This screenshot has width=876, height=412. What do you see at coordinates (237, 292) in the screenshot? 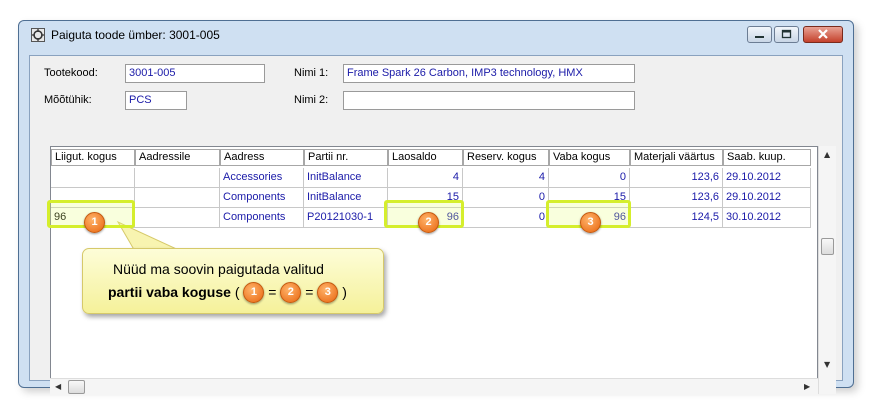
I see `callout-open-paren: (` at bounding box center [237, 292].